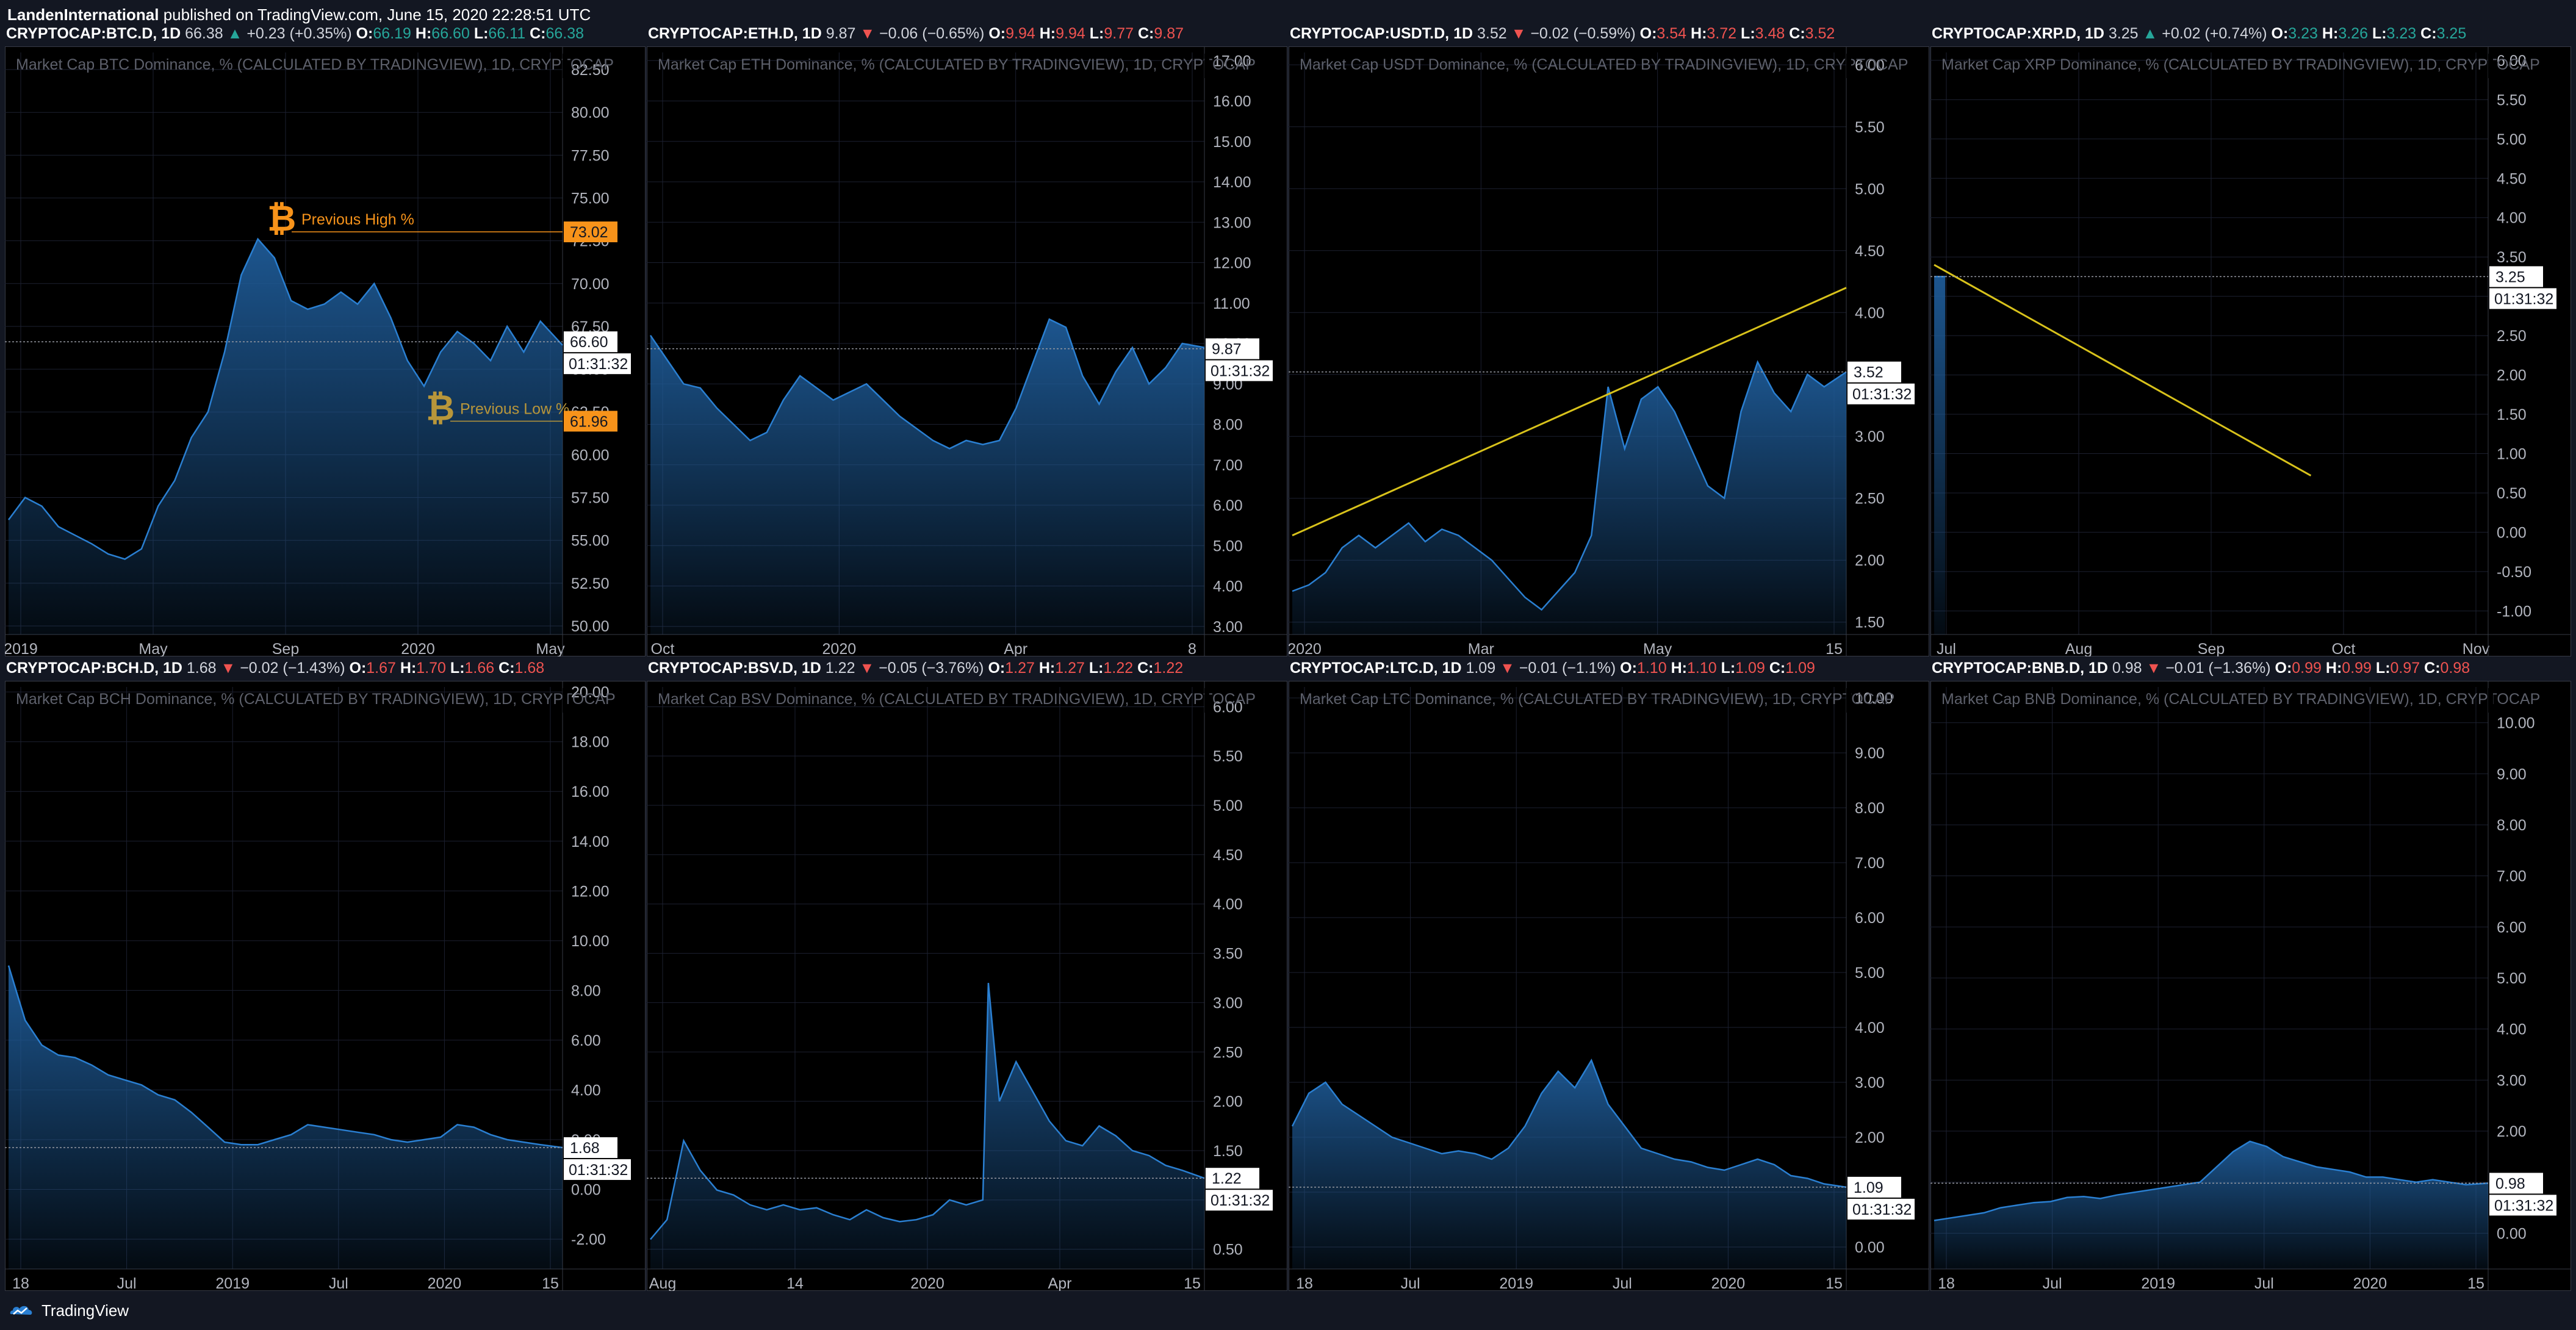 Image resolution: width=2576 pixels, height=1330 pixels. Describe the element at coordinates (1672, 33) in the screenshot. I see `ohlc-value-o: 3.54` at that location.